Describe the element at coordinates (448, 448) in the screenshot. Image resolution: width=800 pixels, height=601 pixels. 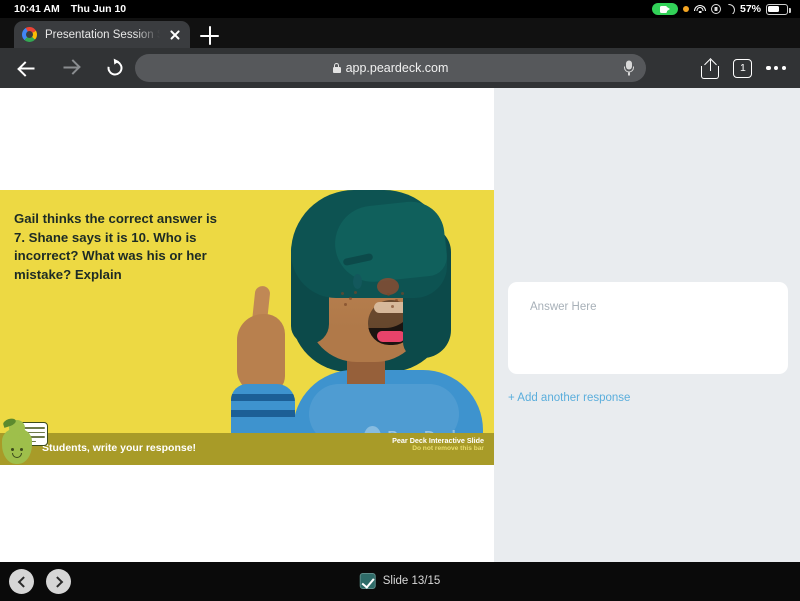
I see `bar-brand-line2: Do not remove this bar` at that location.